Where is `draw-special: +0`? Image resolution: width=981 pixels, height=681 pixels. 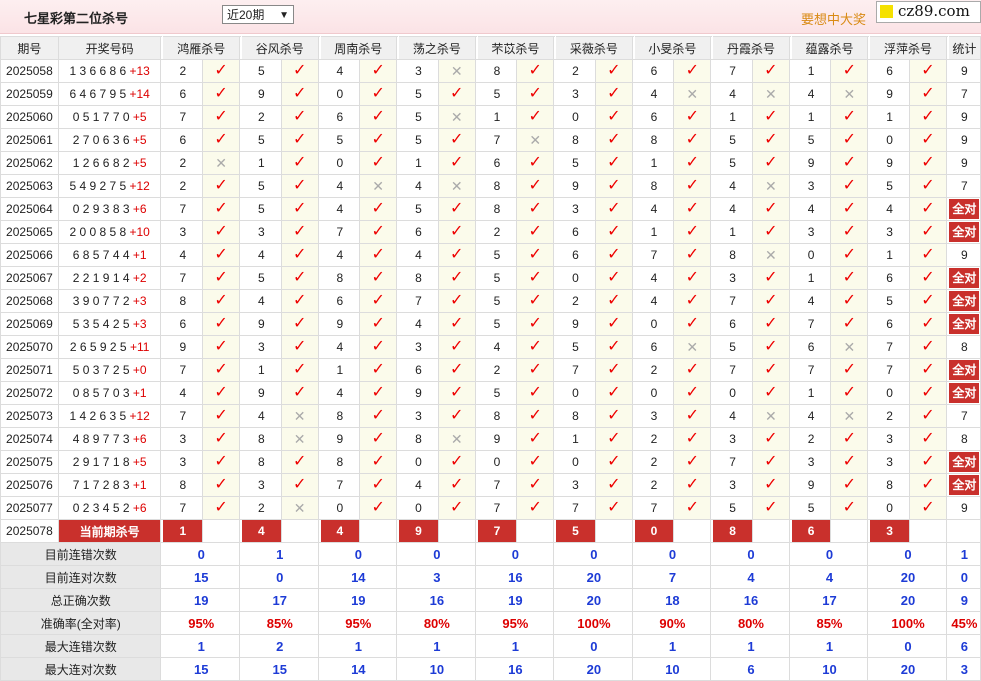
draw-special: +0 is located at coordinates (139, 370).